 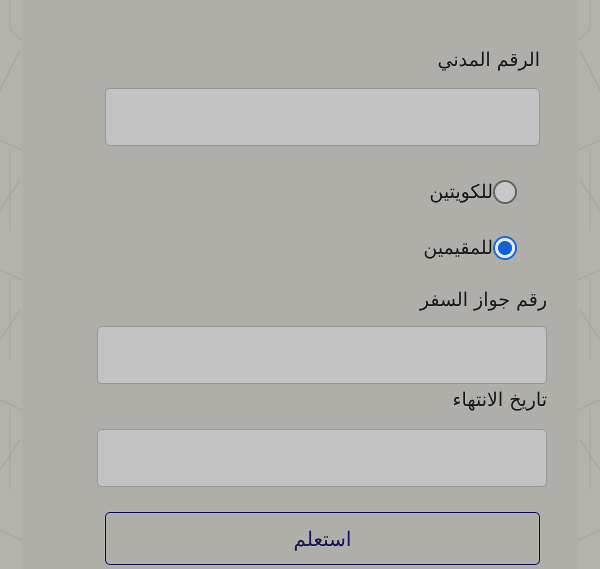 I want to click on field-label: الرقم المدني, so click(x=488, y=60).